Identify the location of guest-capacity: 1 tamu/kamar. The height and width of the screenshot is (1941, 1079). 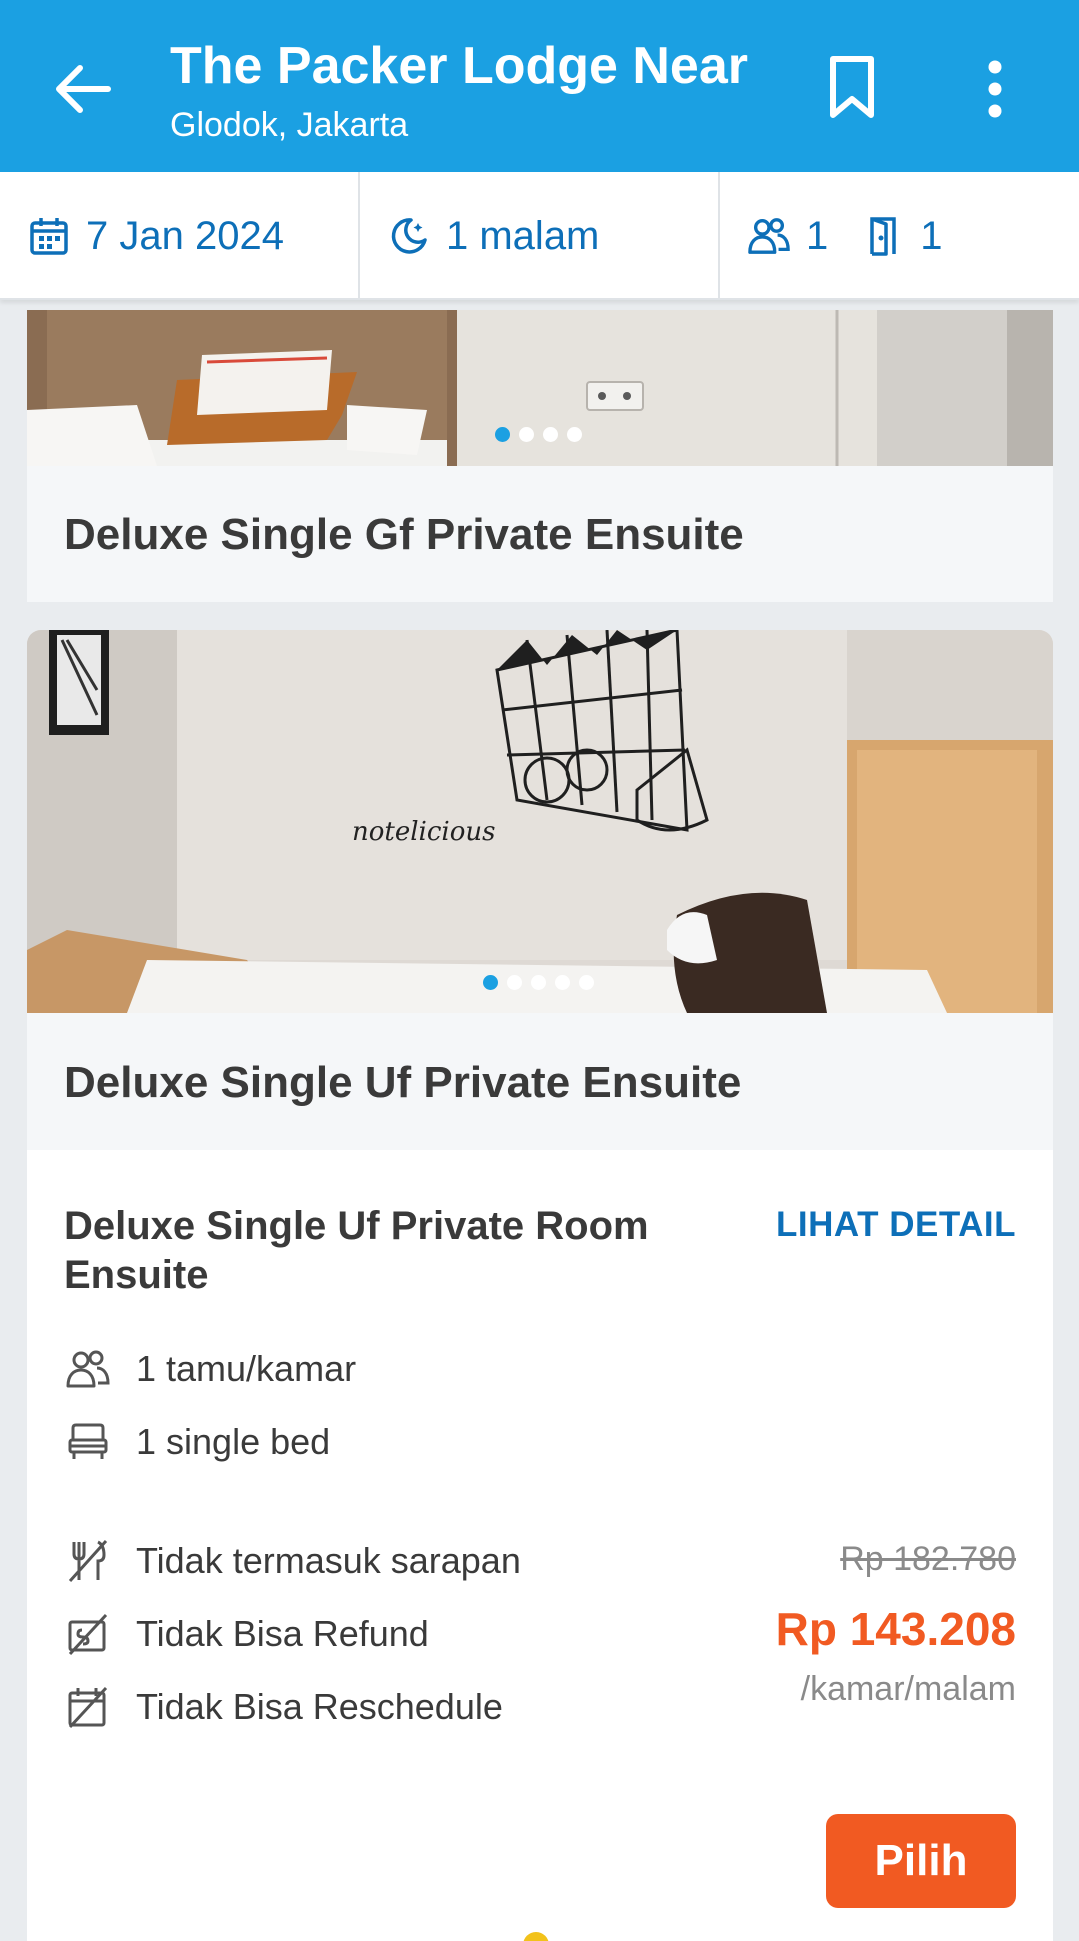
(210, 1369).